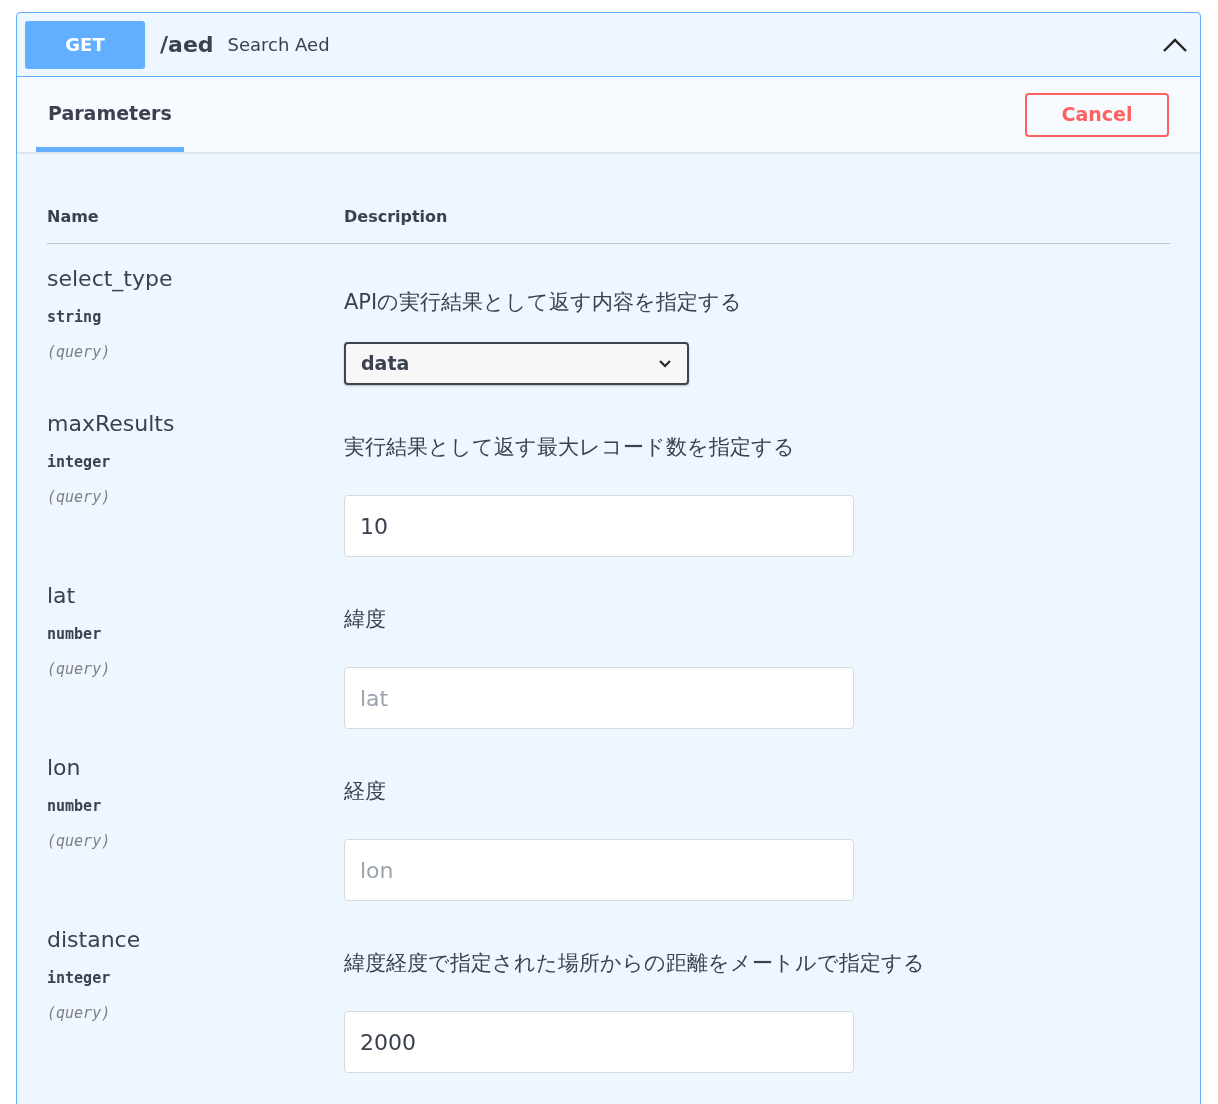 This screenshot has height=1104, width=1218. Describe the element at coordinates (569, 447) in the screenshot. I see `parameter-description: 実行結果として返す最大レコード数を指定する` at that location.